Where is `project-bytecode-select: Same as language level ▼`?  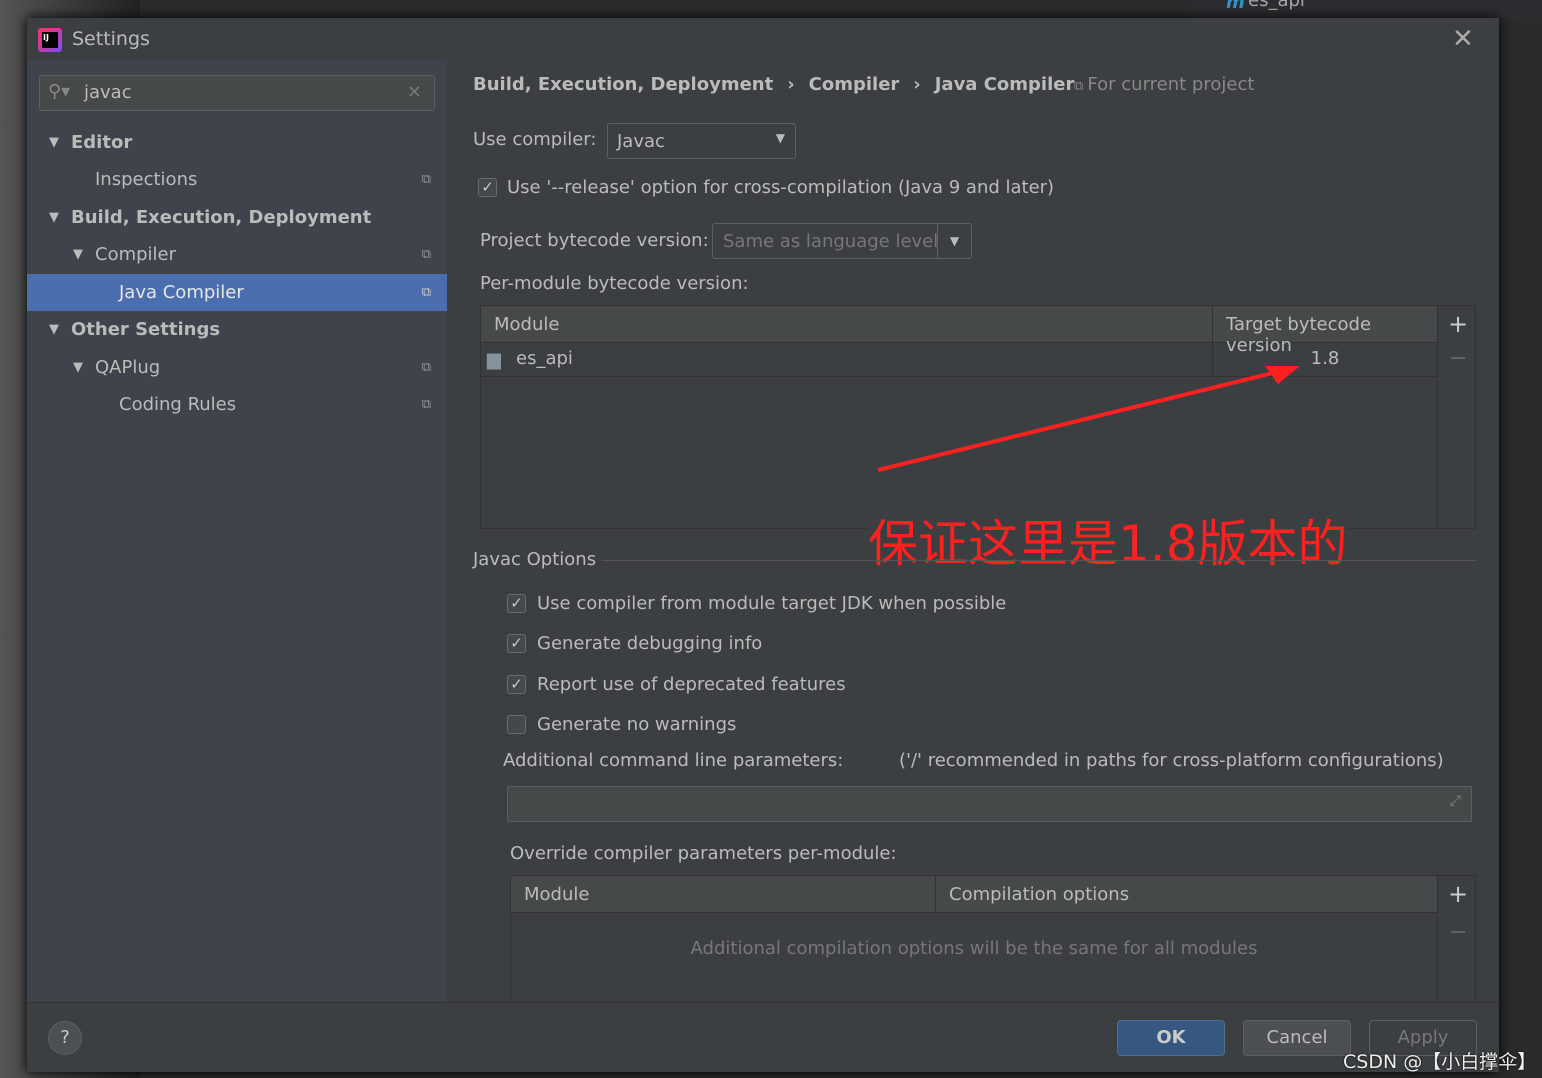
project-bytecode-select: Same as language level ▼ is located at coordinates (842, 241).